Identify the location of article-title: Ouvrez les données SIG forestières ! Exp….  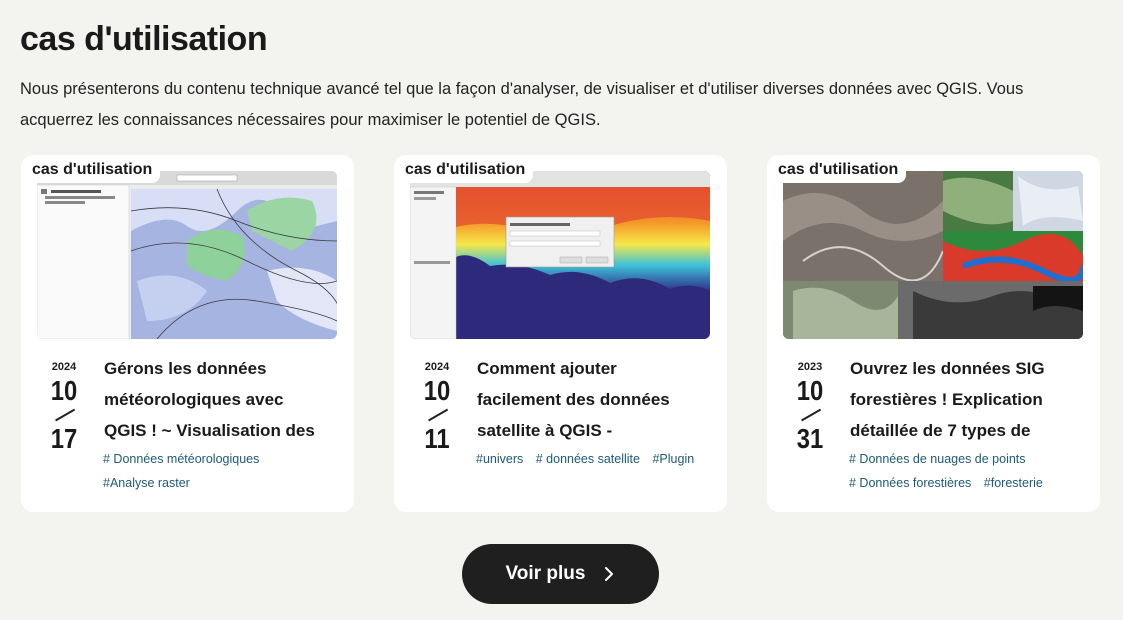
(960, 399).